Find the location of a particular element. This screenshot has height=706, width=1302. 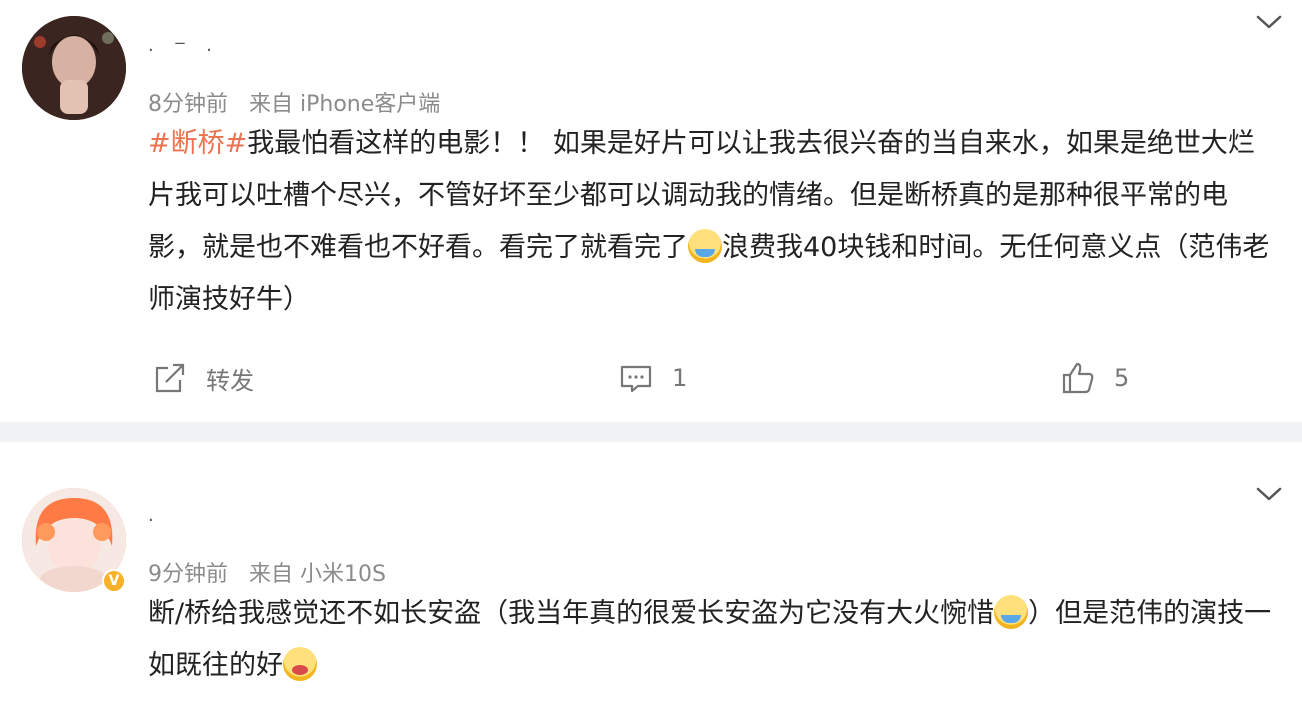

avatar is located at coordinates (74, 68).